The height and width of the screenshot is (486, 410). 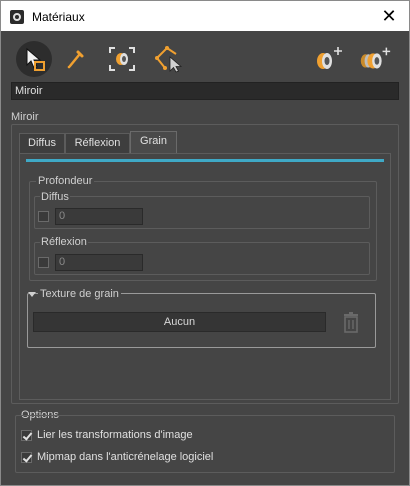 I want to click on reflection-depth-label: Réflexion, so click(x=64, y=242).